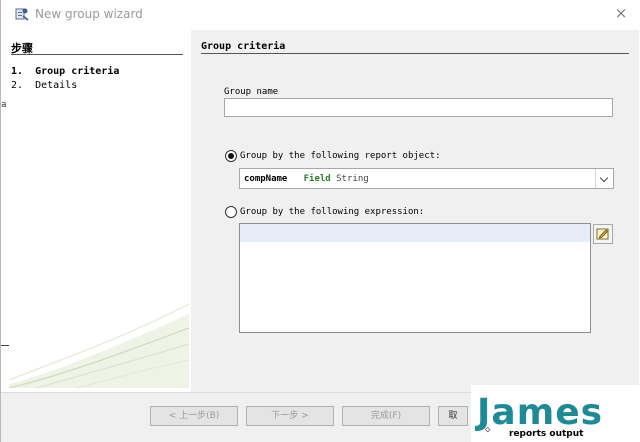 Image resolution: width=640 pixels, height=442 pixels. What do you see at coordinates (540, 412) in the screenshot?
I see `watermark-text: James` at bounding box center [540, 412].